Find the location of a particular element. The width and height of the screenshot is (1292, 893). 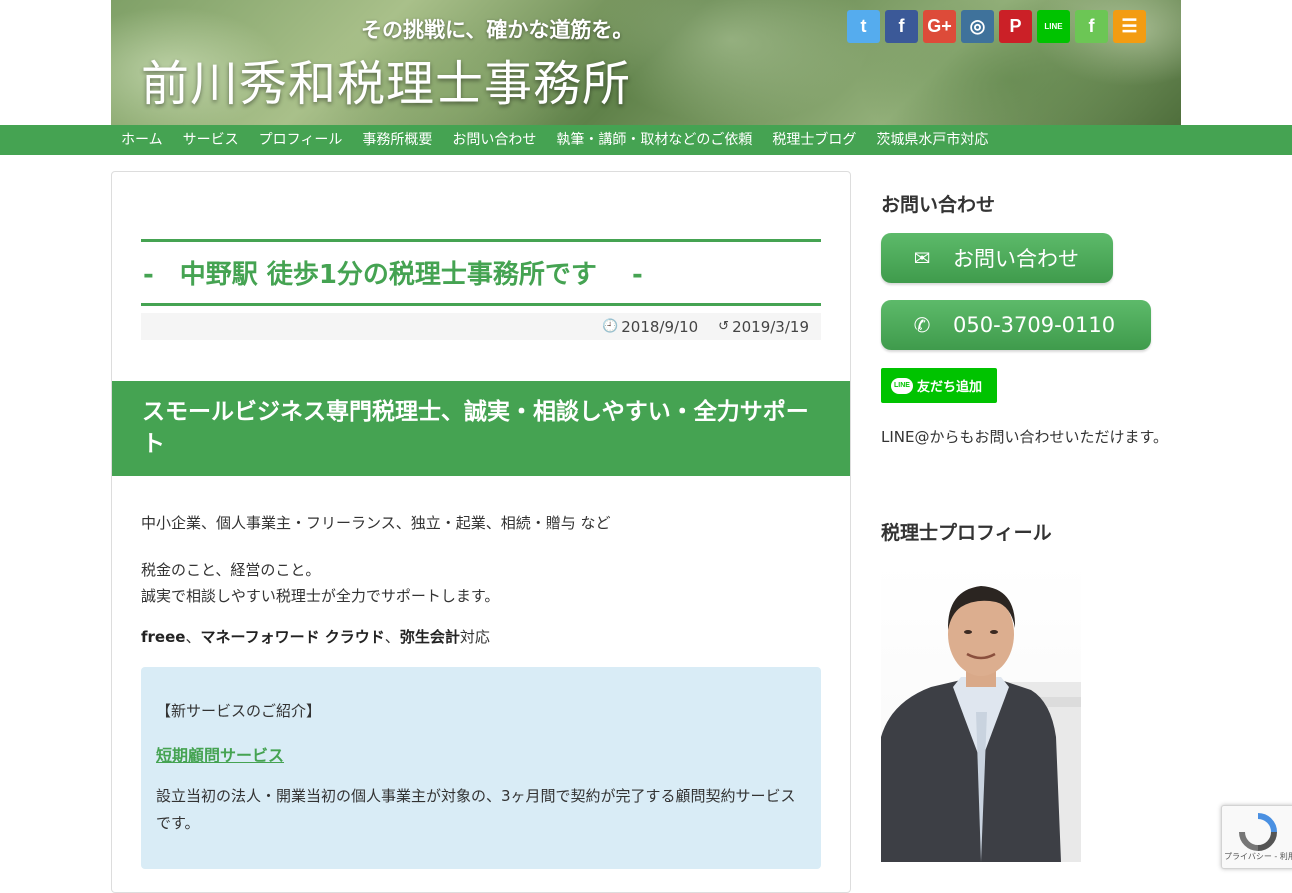

instagram-icon: ◎ is located at coordinates (977, 26).